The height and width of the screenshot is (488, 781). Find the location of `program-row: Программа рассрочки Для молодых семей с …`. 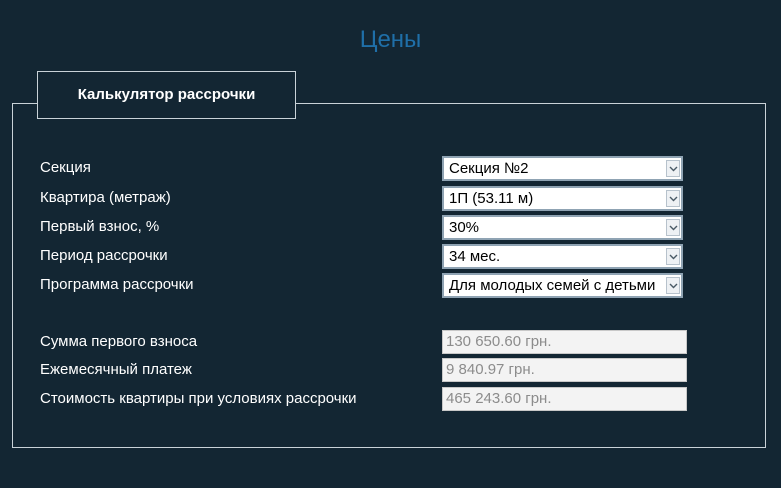

program-row: Программа рассрочки Для молодых семей с … is located at coordinates (365, 285).